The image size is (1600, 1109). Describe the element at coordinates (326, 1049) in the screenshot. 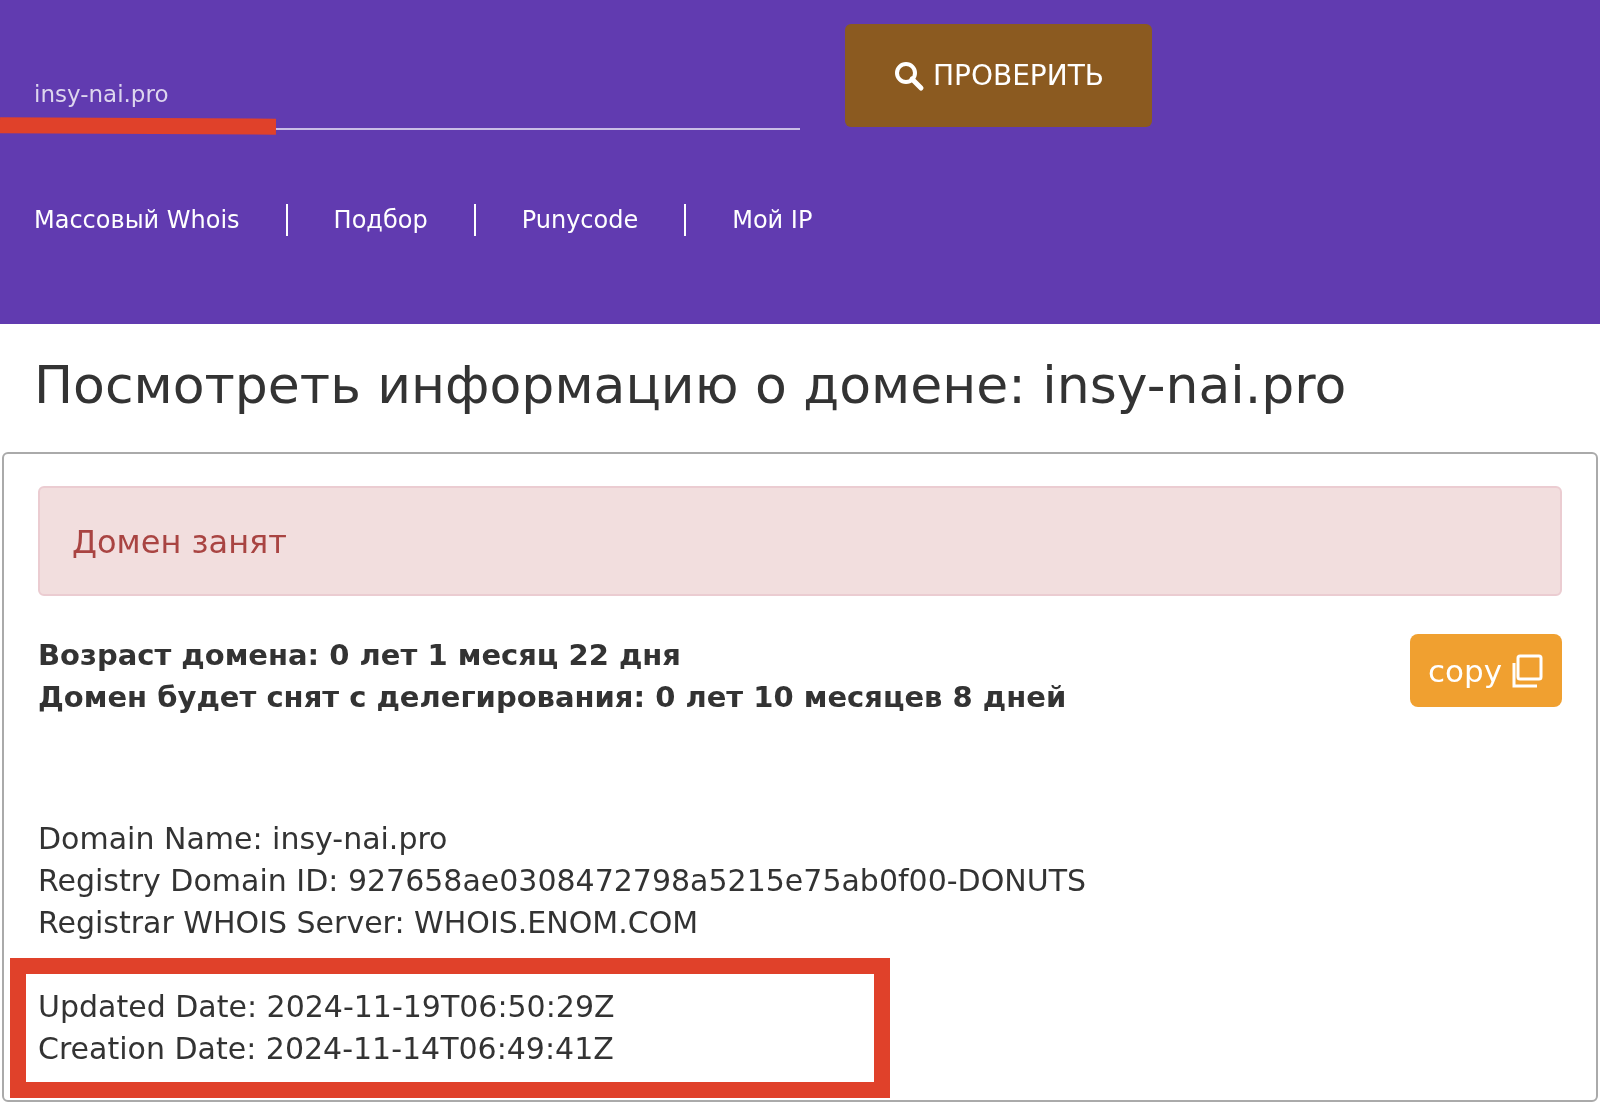

I see `whois-line: Creation Date: 2024-11-14T06:49:41Z` at that location.